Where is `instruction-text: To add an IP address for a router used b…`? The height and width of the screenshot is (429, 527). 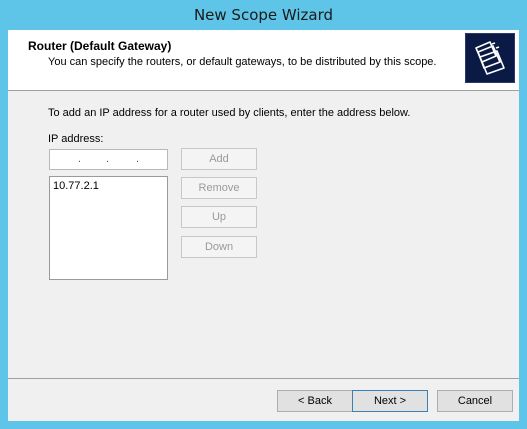 instruction-text: To add an IP address for a router used b… is located at coordinates (229, 113).